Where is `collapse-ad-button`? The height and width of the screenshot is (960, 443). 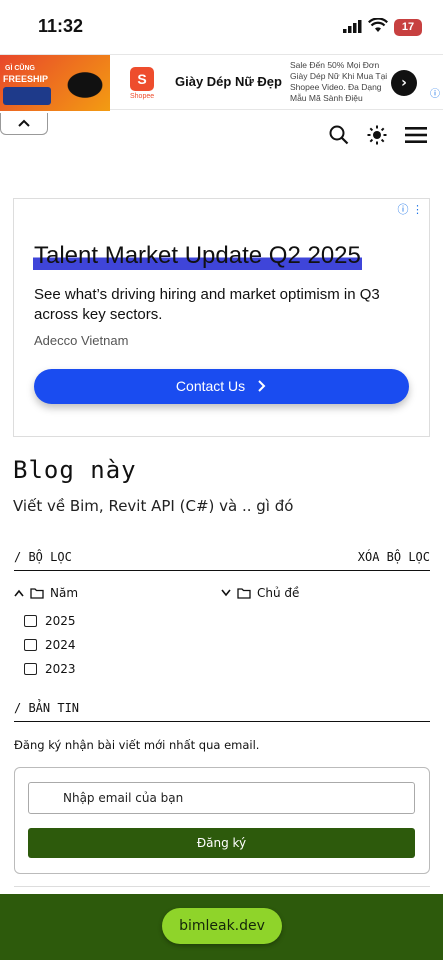
collapse-ad-button is located at coordinates (24, 124).